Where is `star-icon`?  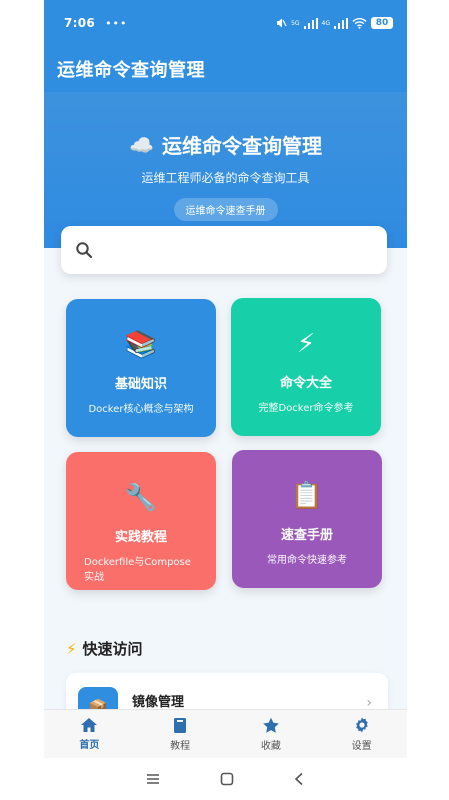 star-icon is located at coordinates (271, 725).